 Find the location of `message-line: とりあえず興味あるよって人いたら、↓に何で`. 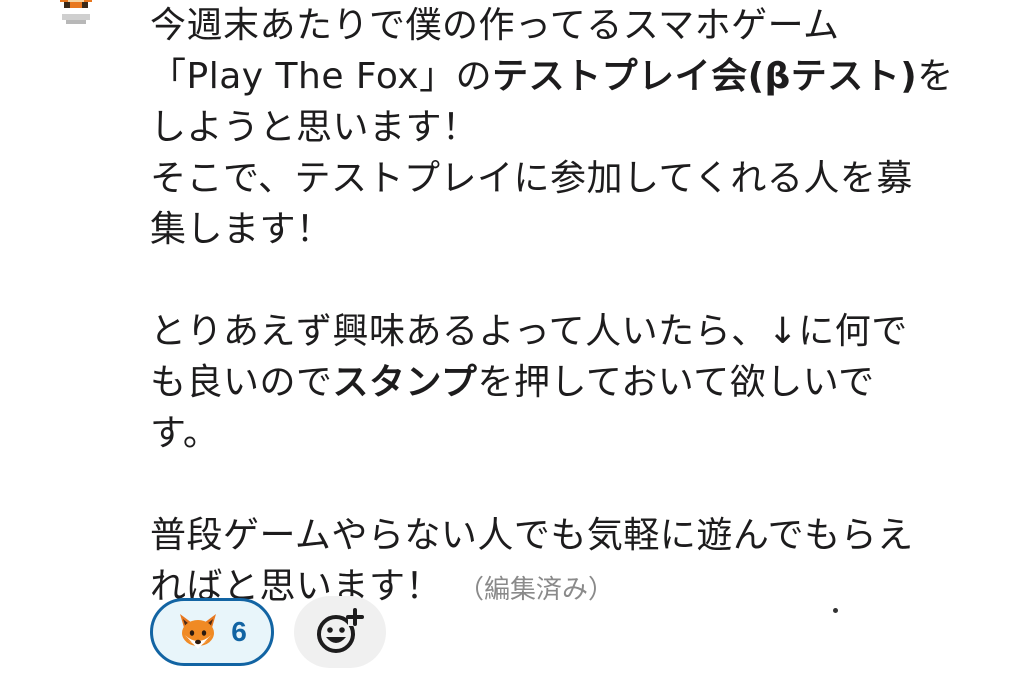

message-line: とりあえず興味あるよって人いたら、↓に何で is located at coordinates (575, 331).